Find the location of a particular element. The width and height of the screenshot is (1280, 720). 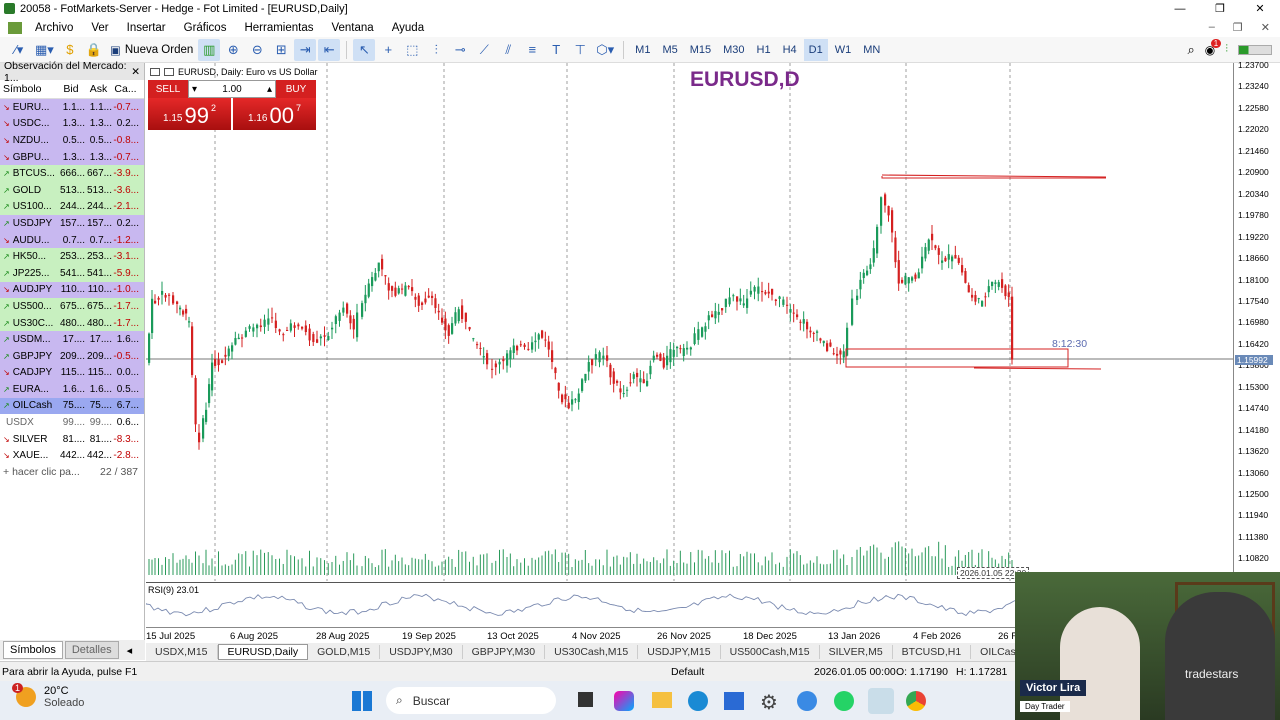

chart-tab: BTCUSD,H1 is located at coordinates (932, 652).